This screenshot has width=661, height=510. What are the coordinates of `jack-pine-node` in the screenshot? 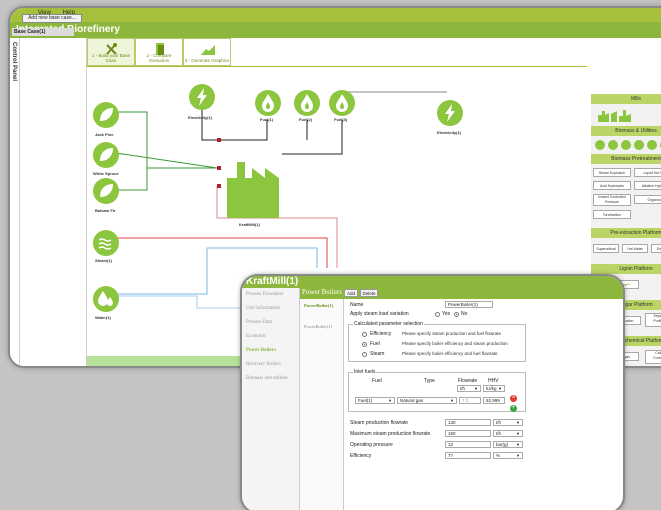 It's located at (106, 115).